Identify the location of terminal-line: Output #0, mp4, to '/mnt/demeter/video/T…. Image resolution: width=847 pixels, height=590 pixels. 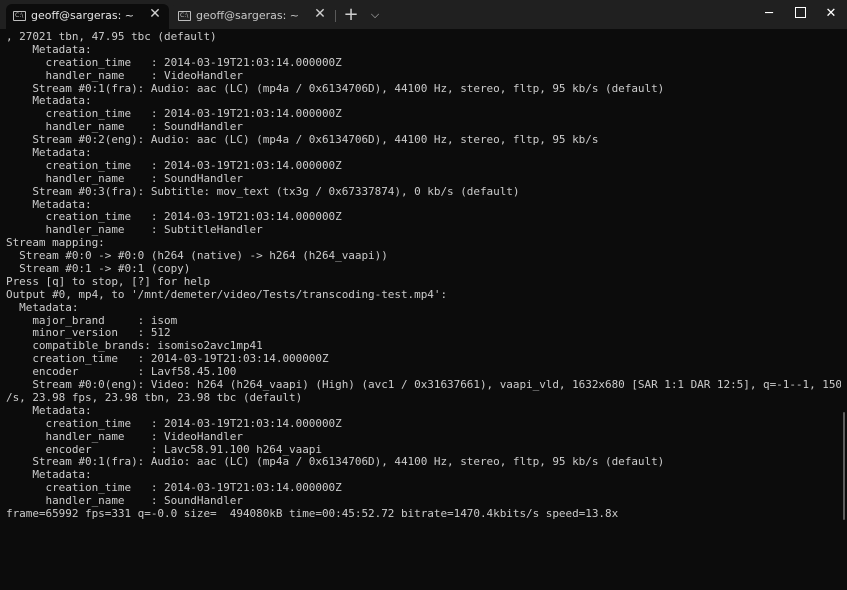
(227, 294).